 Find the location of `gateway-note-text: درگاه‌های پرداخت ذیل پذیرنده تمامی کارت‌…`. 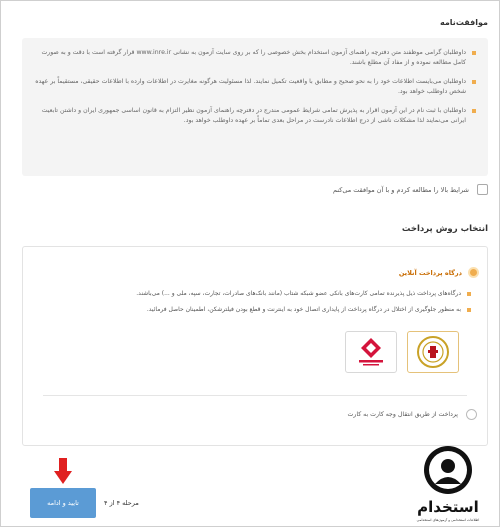

gateway-note-text: درگاه‌های پرداخت ذیل پذیرنده تمامی کارت‌… is located at coordinates (298, 293).